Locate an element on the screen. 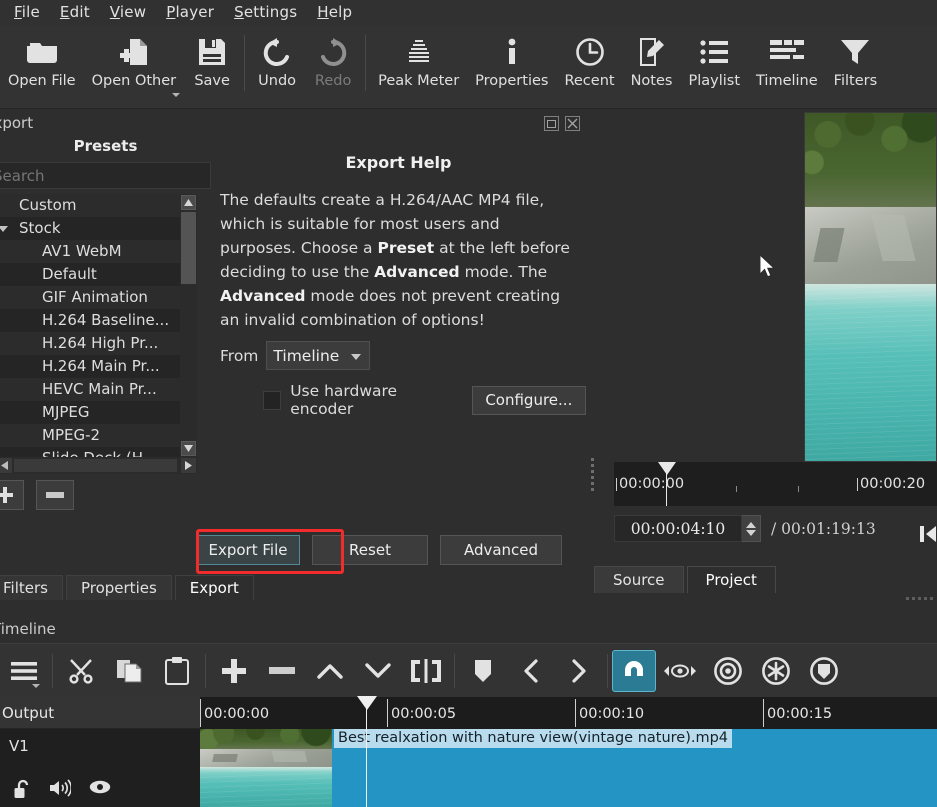 The height and width of the screenshot is (807, 937). tab-export: Export is located at coordinates (214, 587).